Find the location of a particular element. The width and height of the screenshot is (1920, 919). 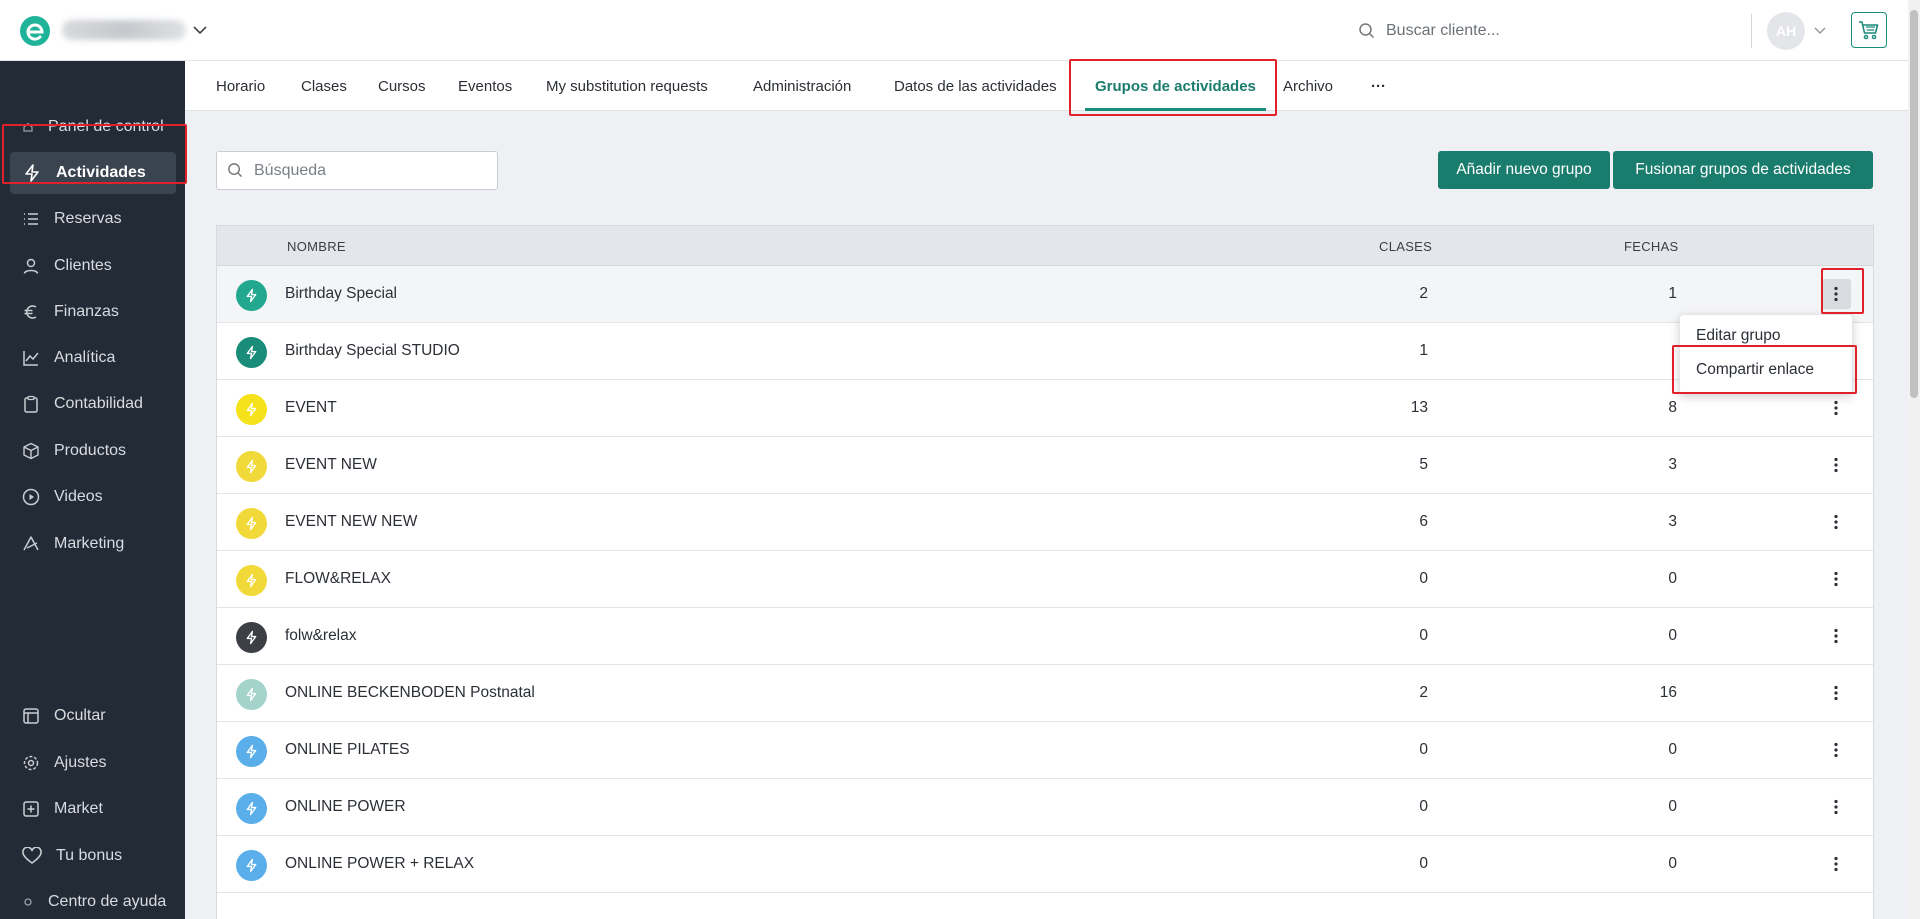

client-search-input is located at coordinates (1506, 31).